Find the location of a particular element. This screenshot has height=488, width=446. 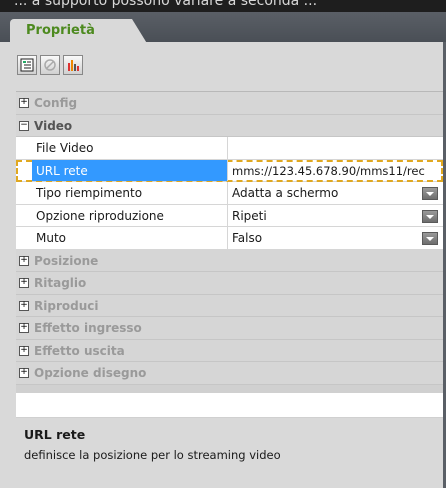

property-row-tipo-riempimento: Tipo riempimento Adatta a schermo is located at coordinates (229, 193).